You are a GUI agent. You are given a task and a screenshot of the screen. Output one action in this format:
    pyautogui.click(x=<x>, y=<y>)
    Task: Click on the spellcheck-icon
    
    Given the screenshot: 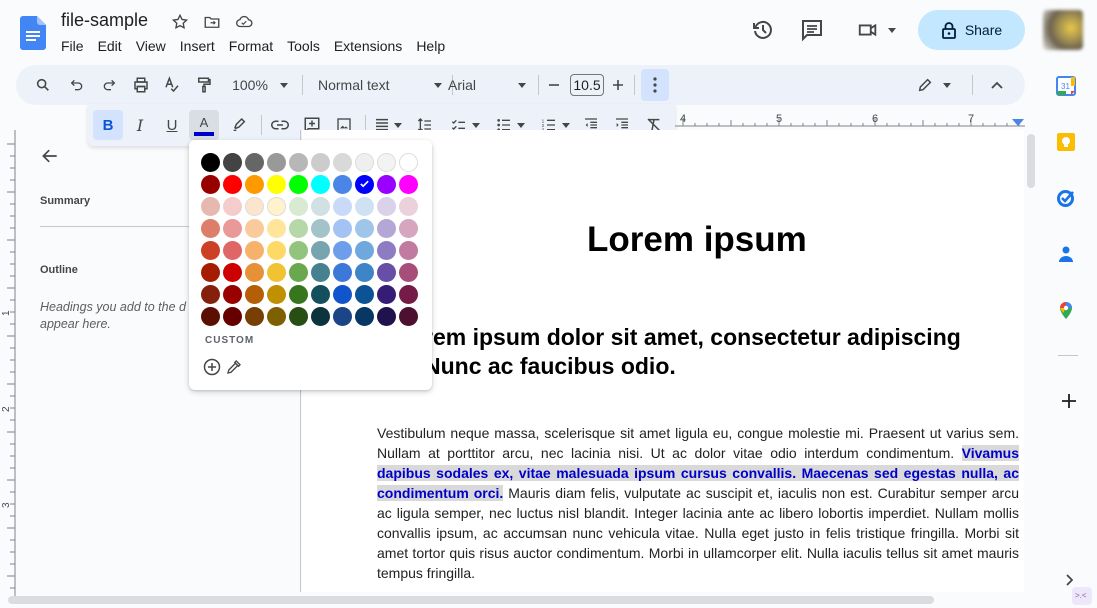 What is the action you would take?
    pyautogui.click(x=172, y=85)
    